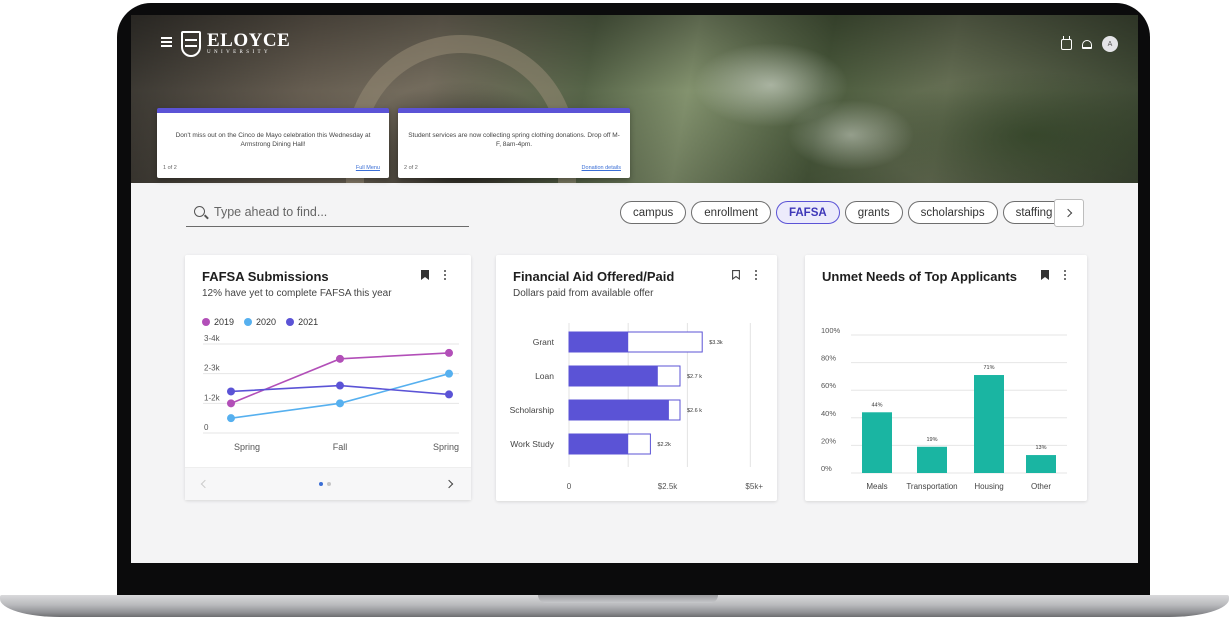  Describe the element at coordinates (716, 343) in the screenshot. I see `data-label: $3.3k` at that location.